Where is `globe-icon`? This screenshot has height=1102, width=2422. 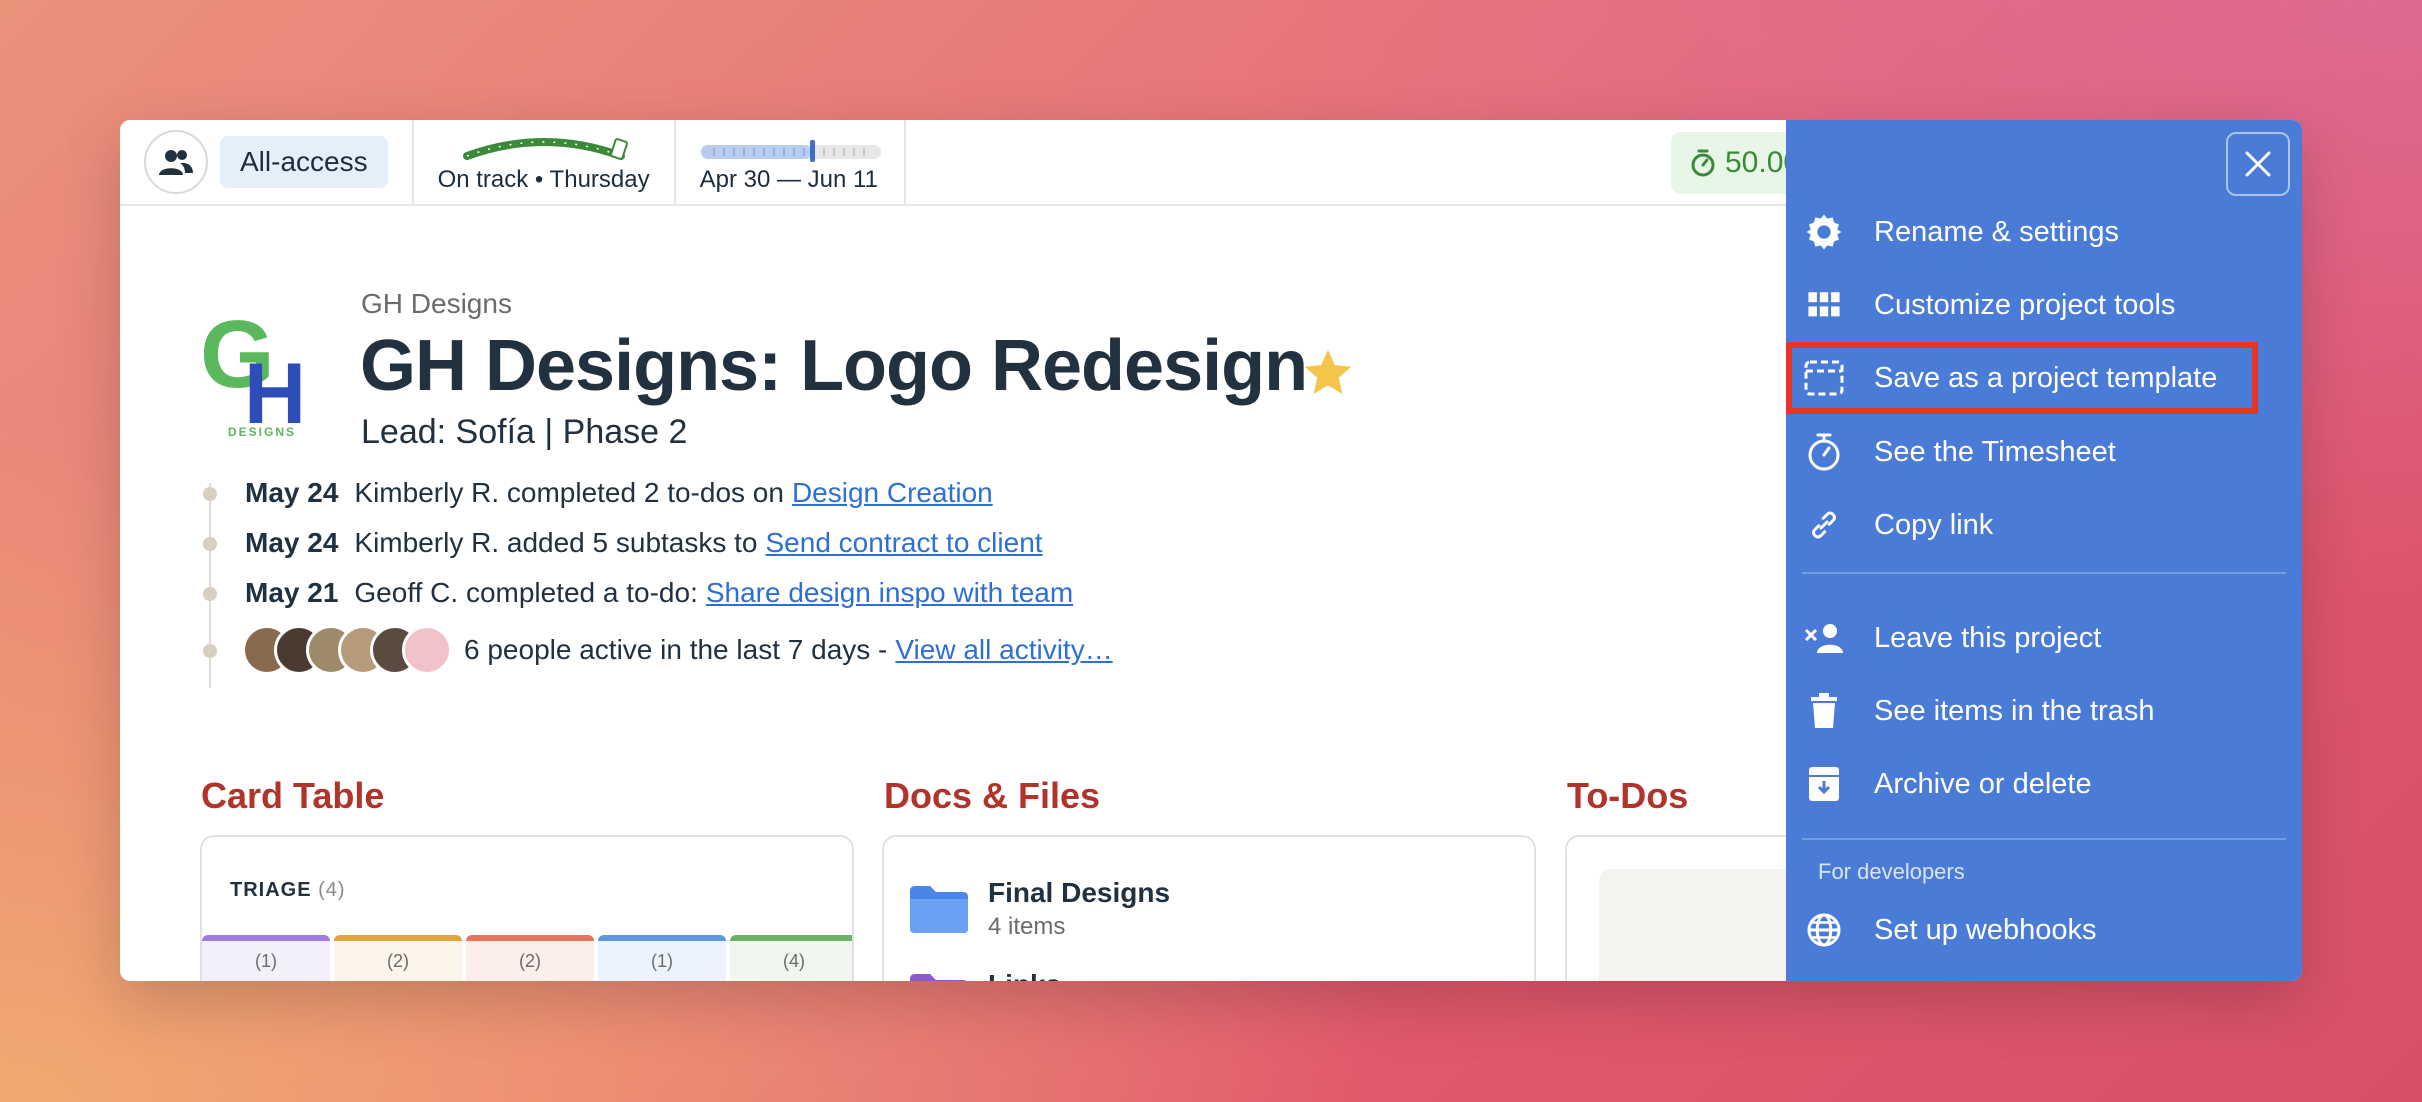
globe-icon is located at coordinates (1824, 930).